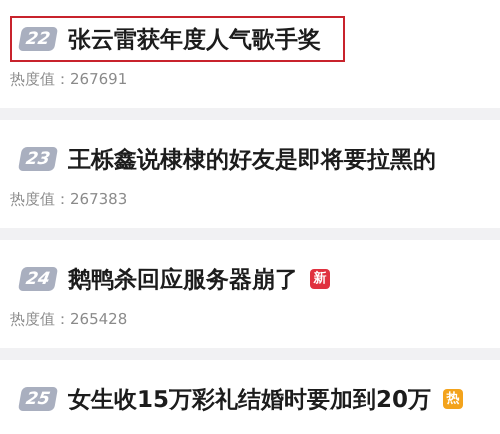 The height and width of the screenshot is (434, 500). I want to click on rank-badge: 23, so click(38, 159).